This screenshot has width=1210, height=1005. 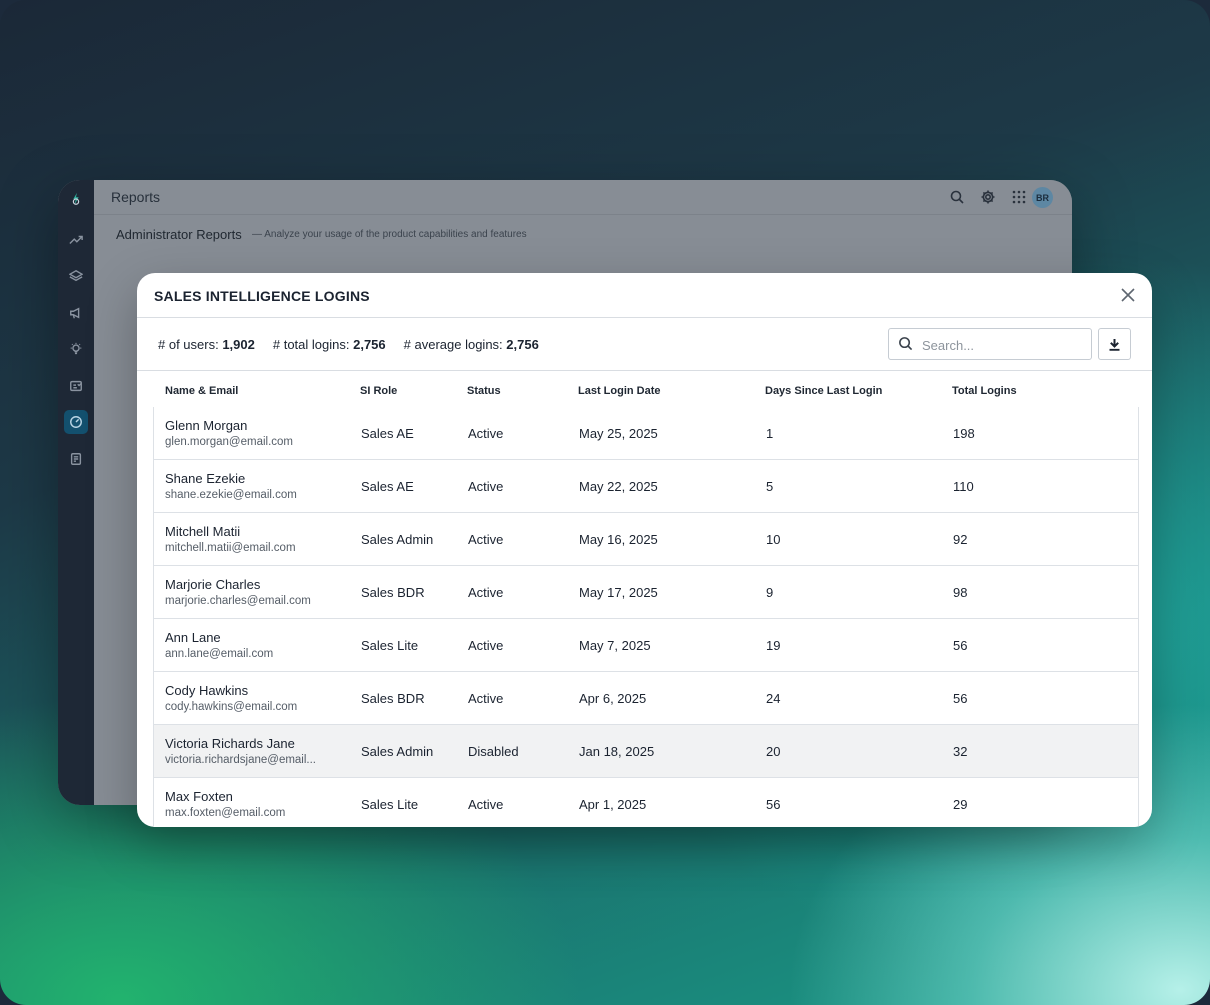 I want to click on lightbulb-icon, so click(x=76, y=349).